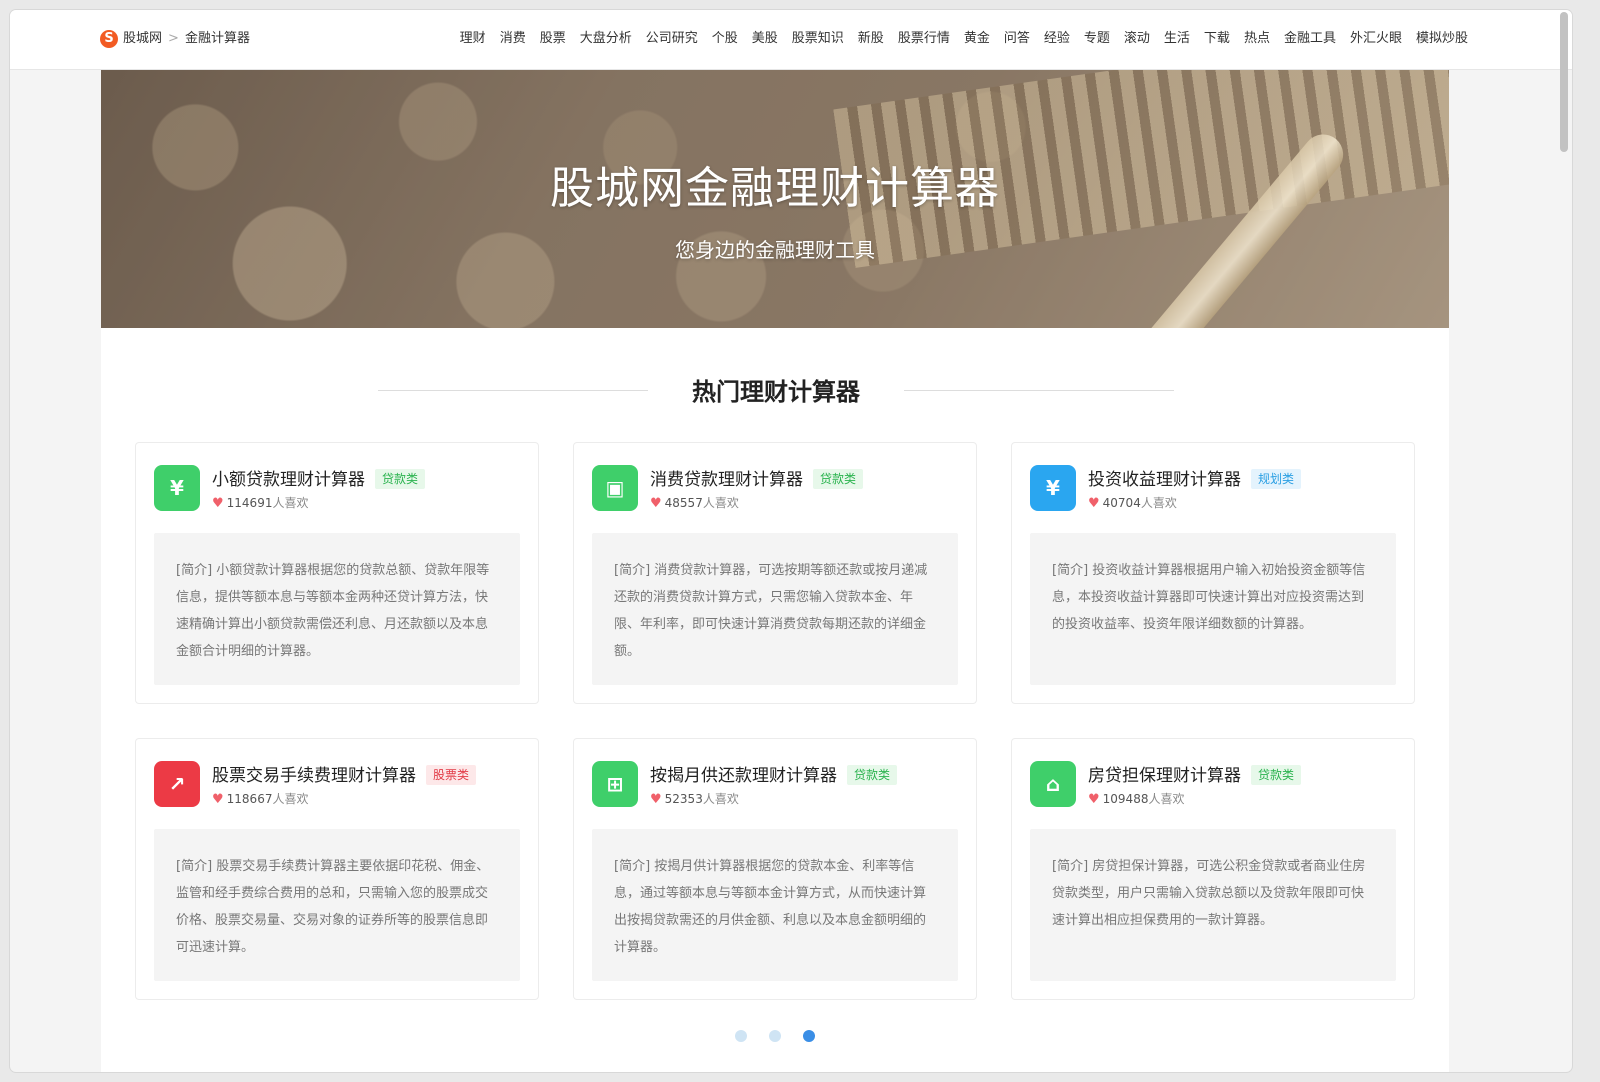 Image resolution: width=1600 pixels, height=1082 pixels. I want to click on nav-item: 金融工具, so click(1310, 39).